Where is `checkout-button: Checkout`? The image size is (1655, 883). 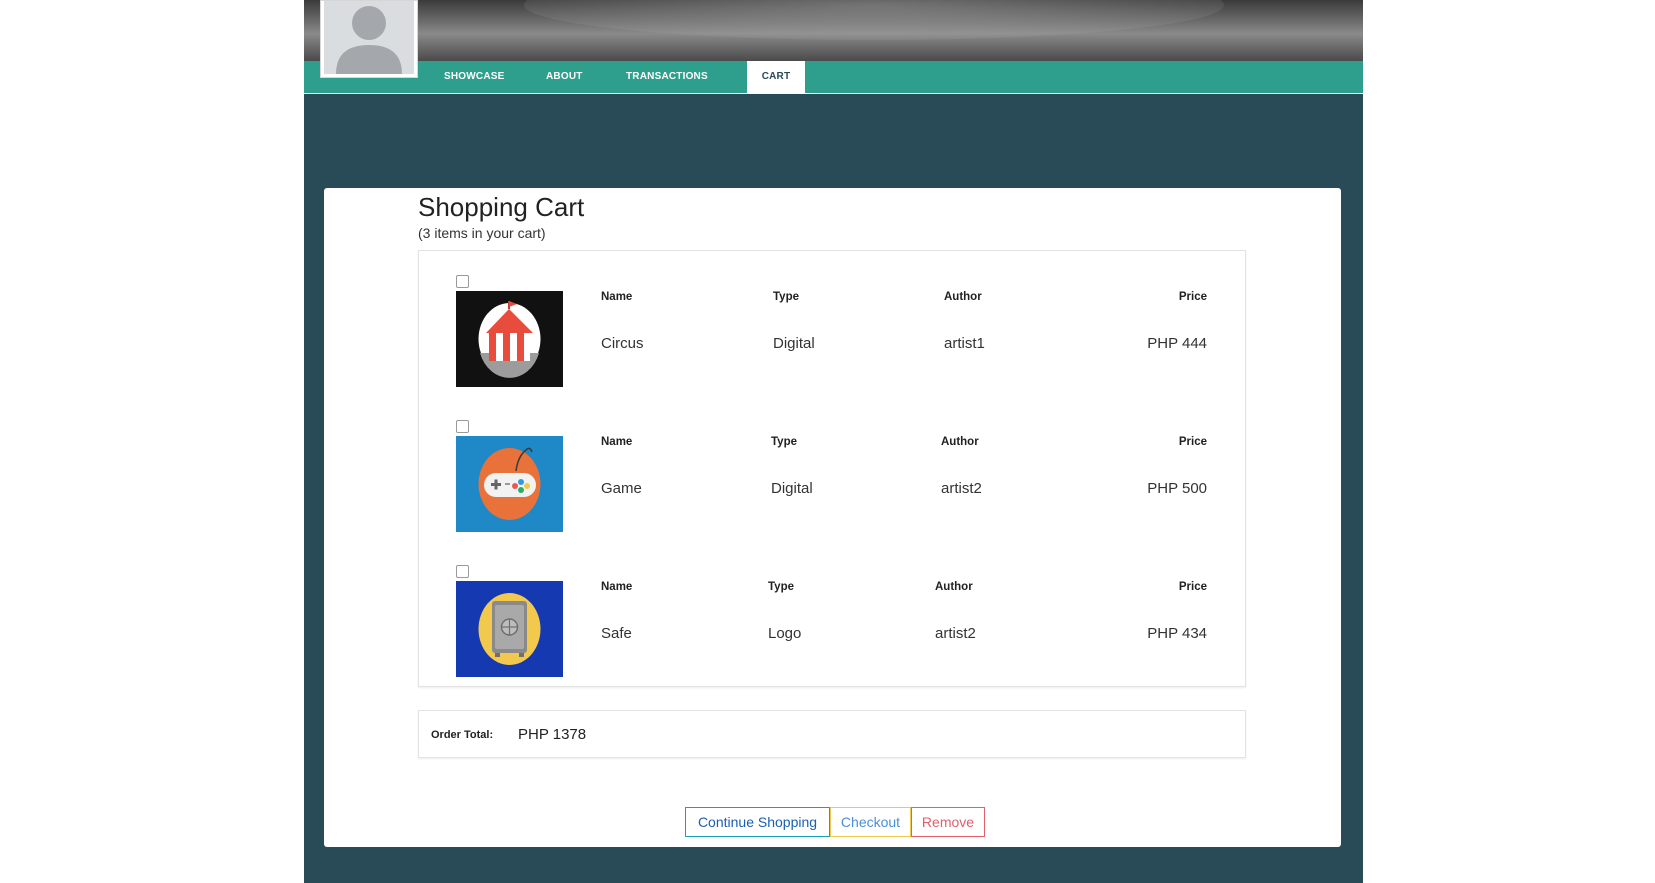 checkout-button: Checkout is located at coordinates (870, 822).